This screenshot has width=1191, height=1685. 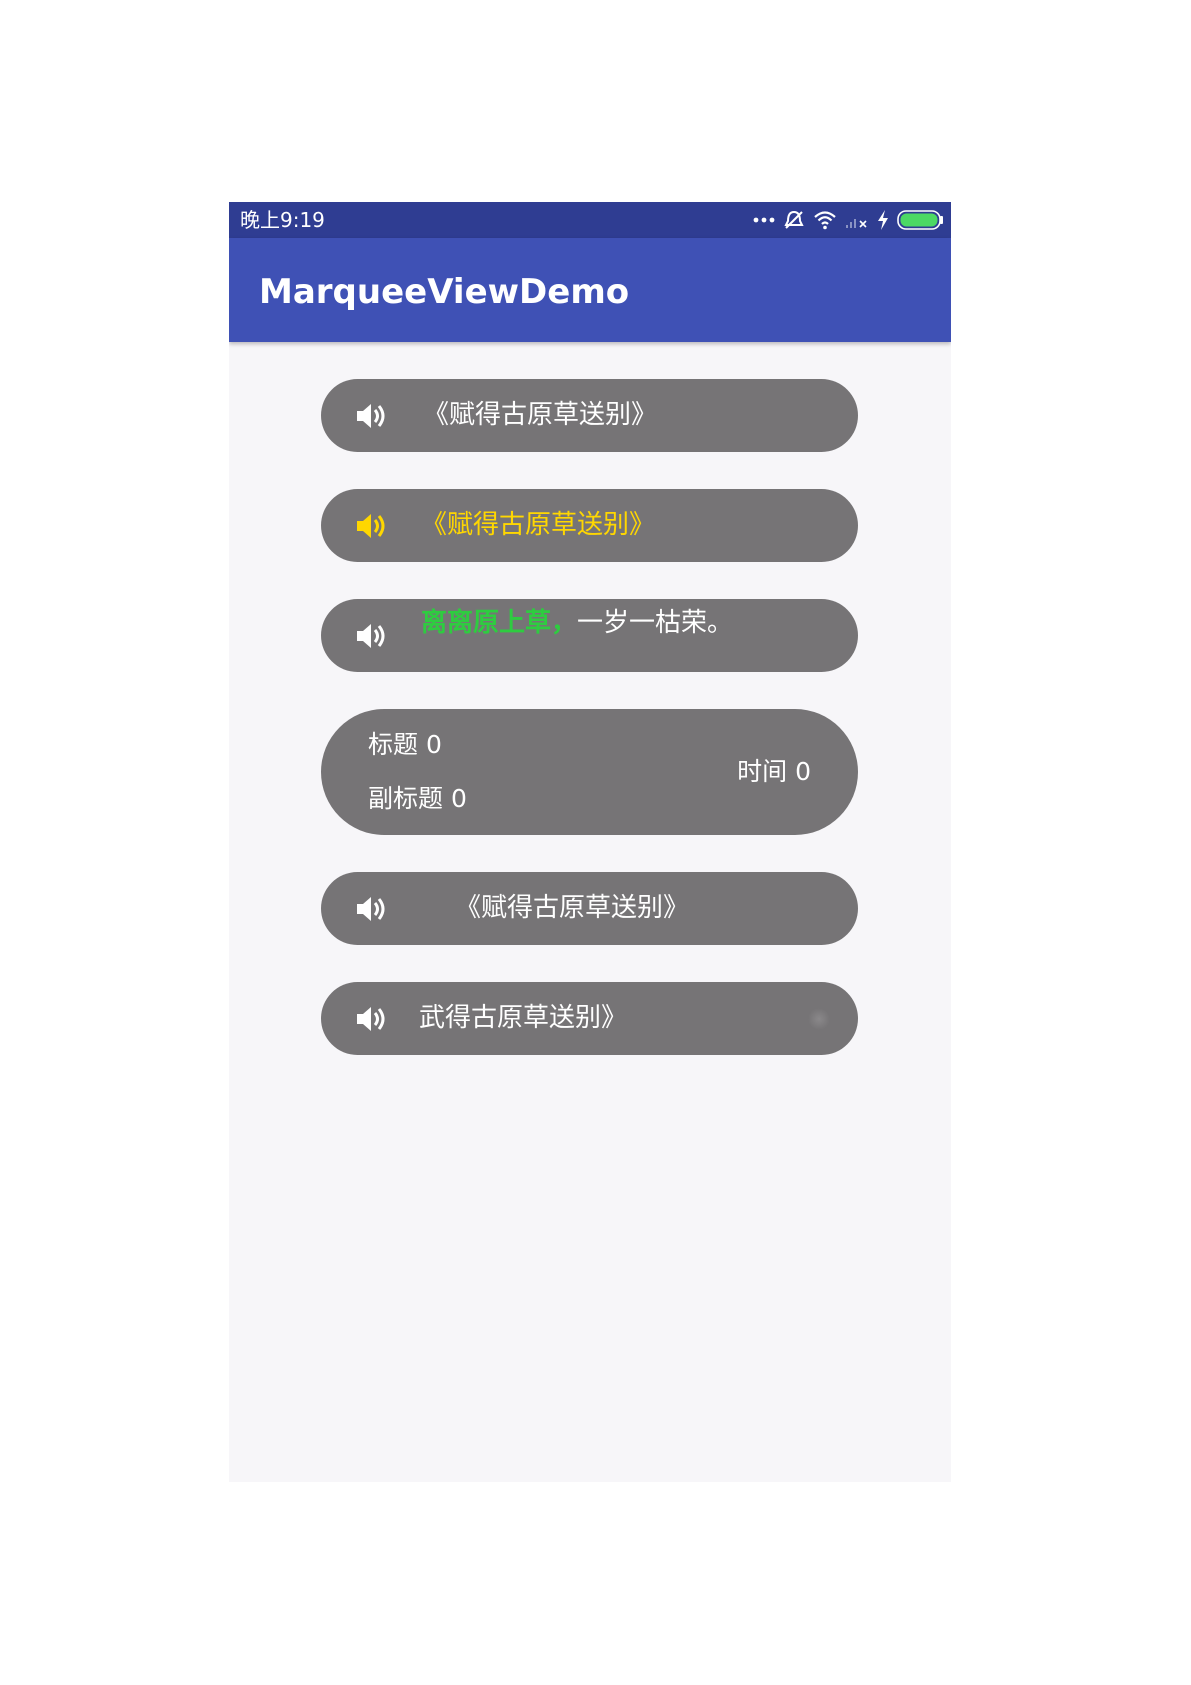 I want to click on marquee-view-1: 《赋得古原草送别》, so click(x=589, y=415).